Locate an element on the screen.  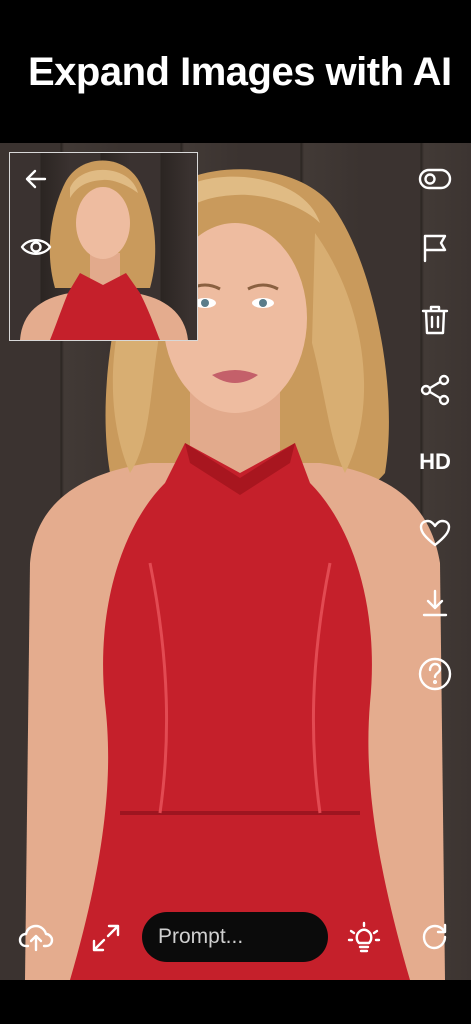
cloud-upload-icon is located at coordinates (36, 937).